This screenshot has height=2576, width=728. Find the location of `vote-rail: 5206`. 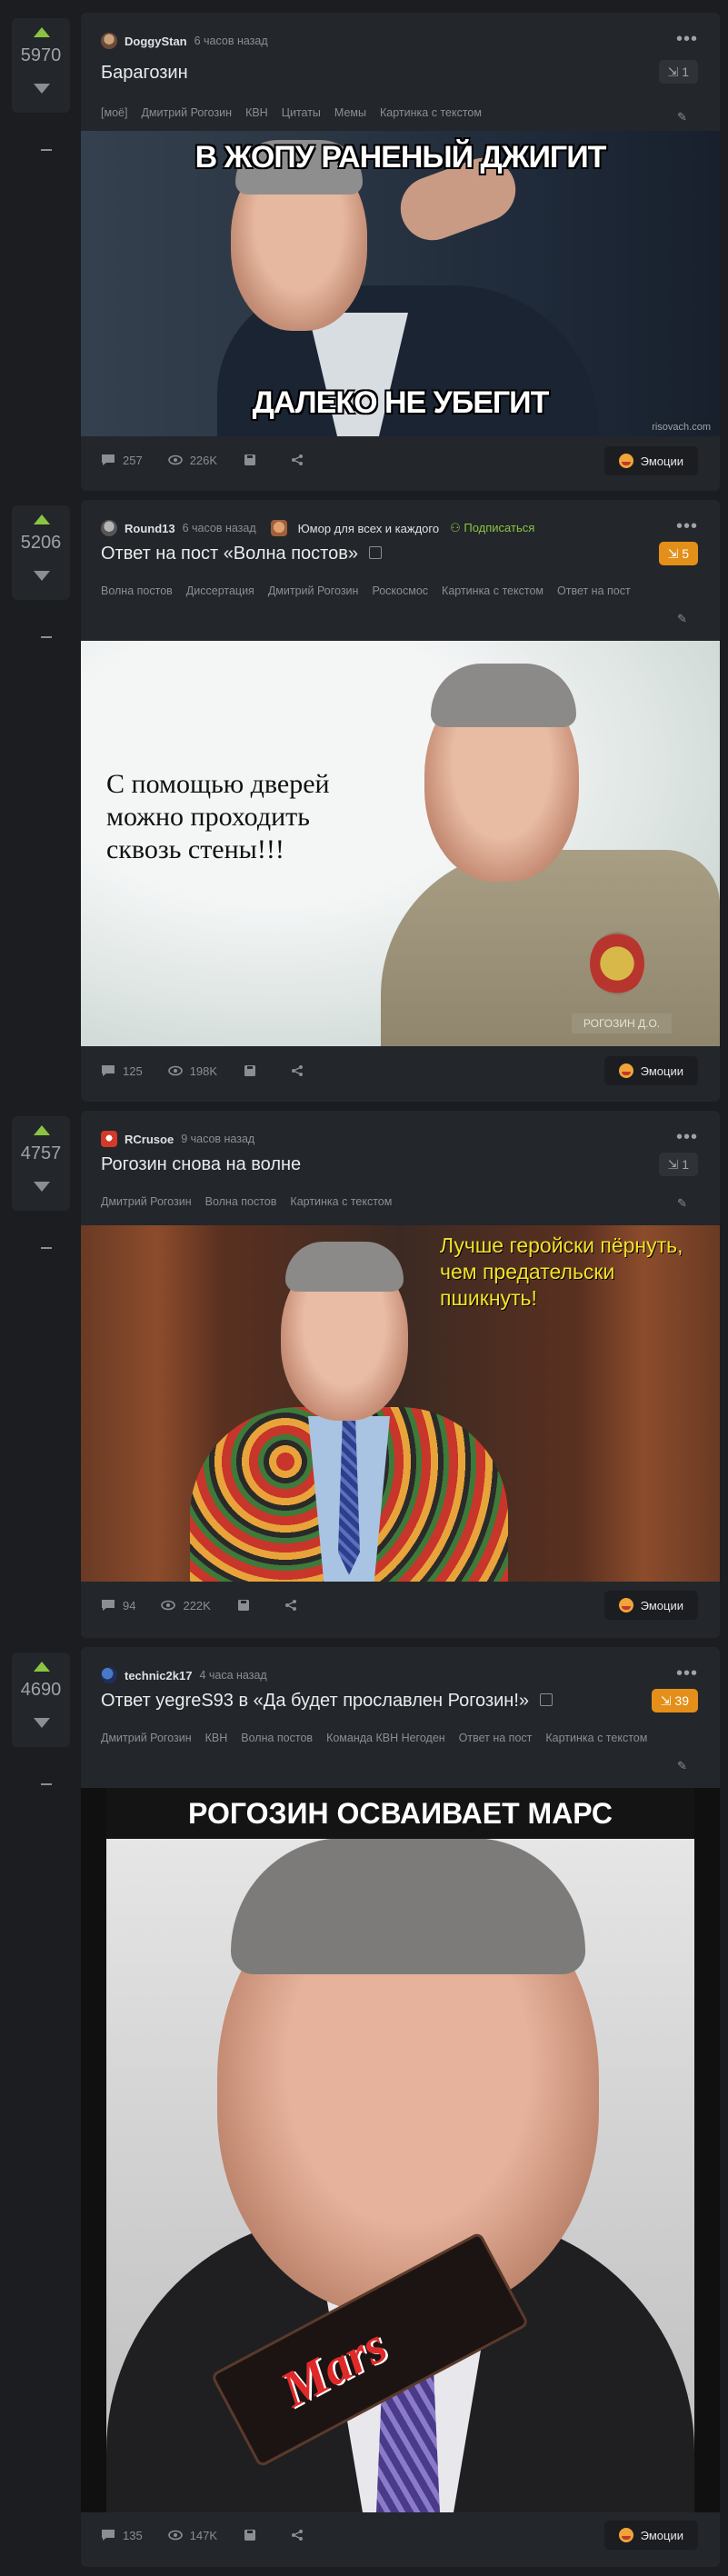

vote-rail: 5206 is located at coordinates (41, 571).